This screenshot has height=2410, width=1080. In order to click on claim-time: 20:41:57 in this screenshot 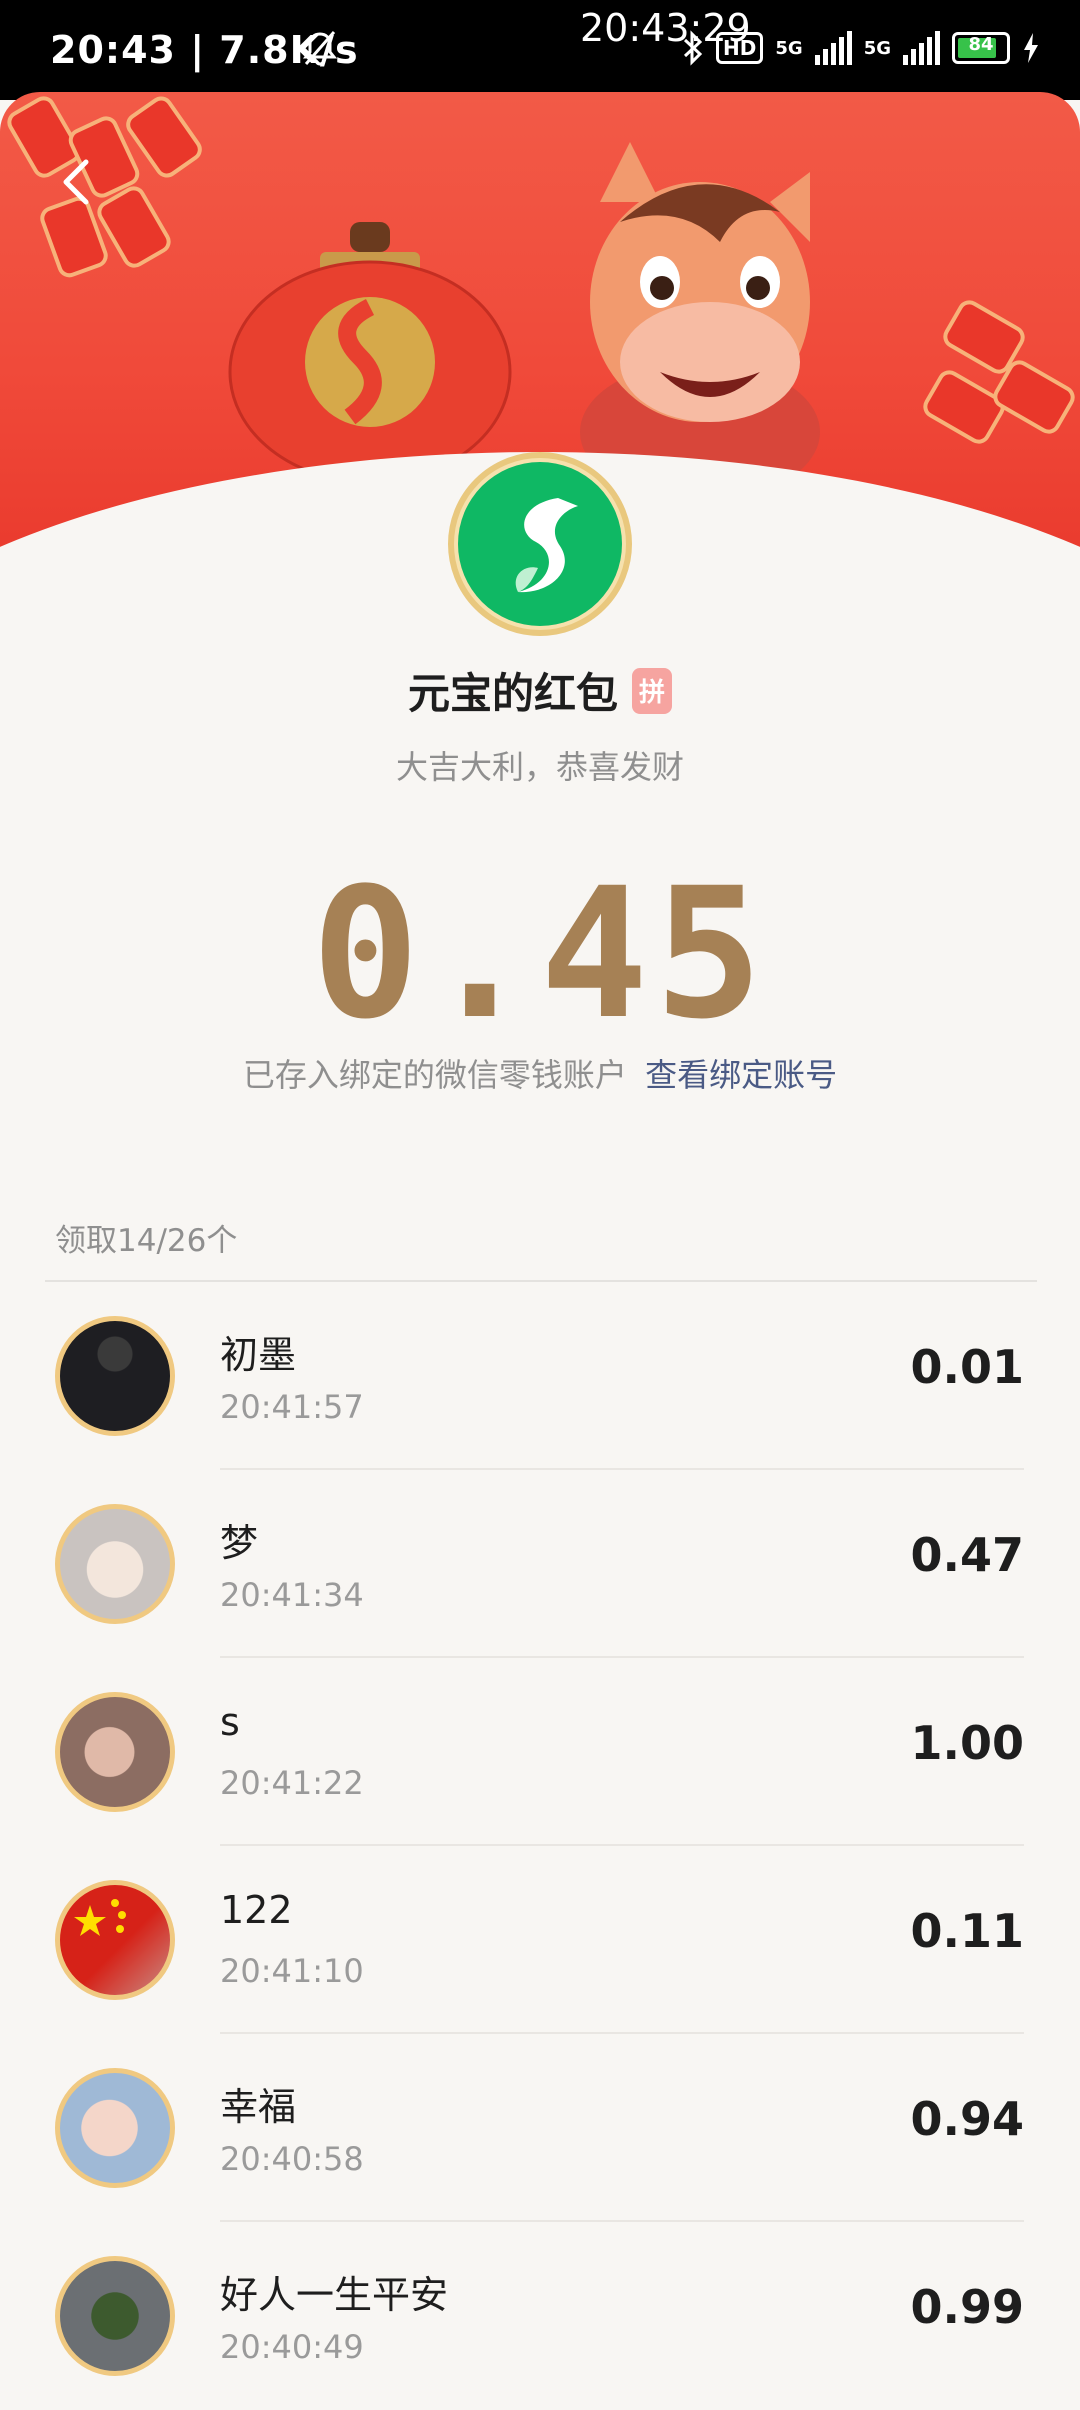, I will do `click(292, 1407)`.